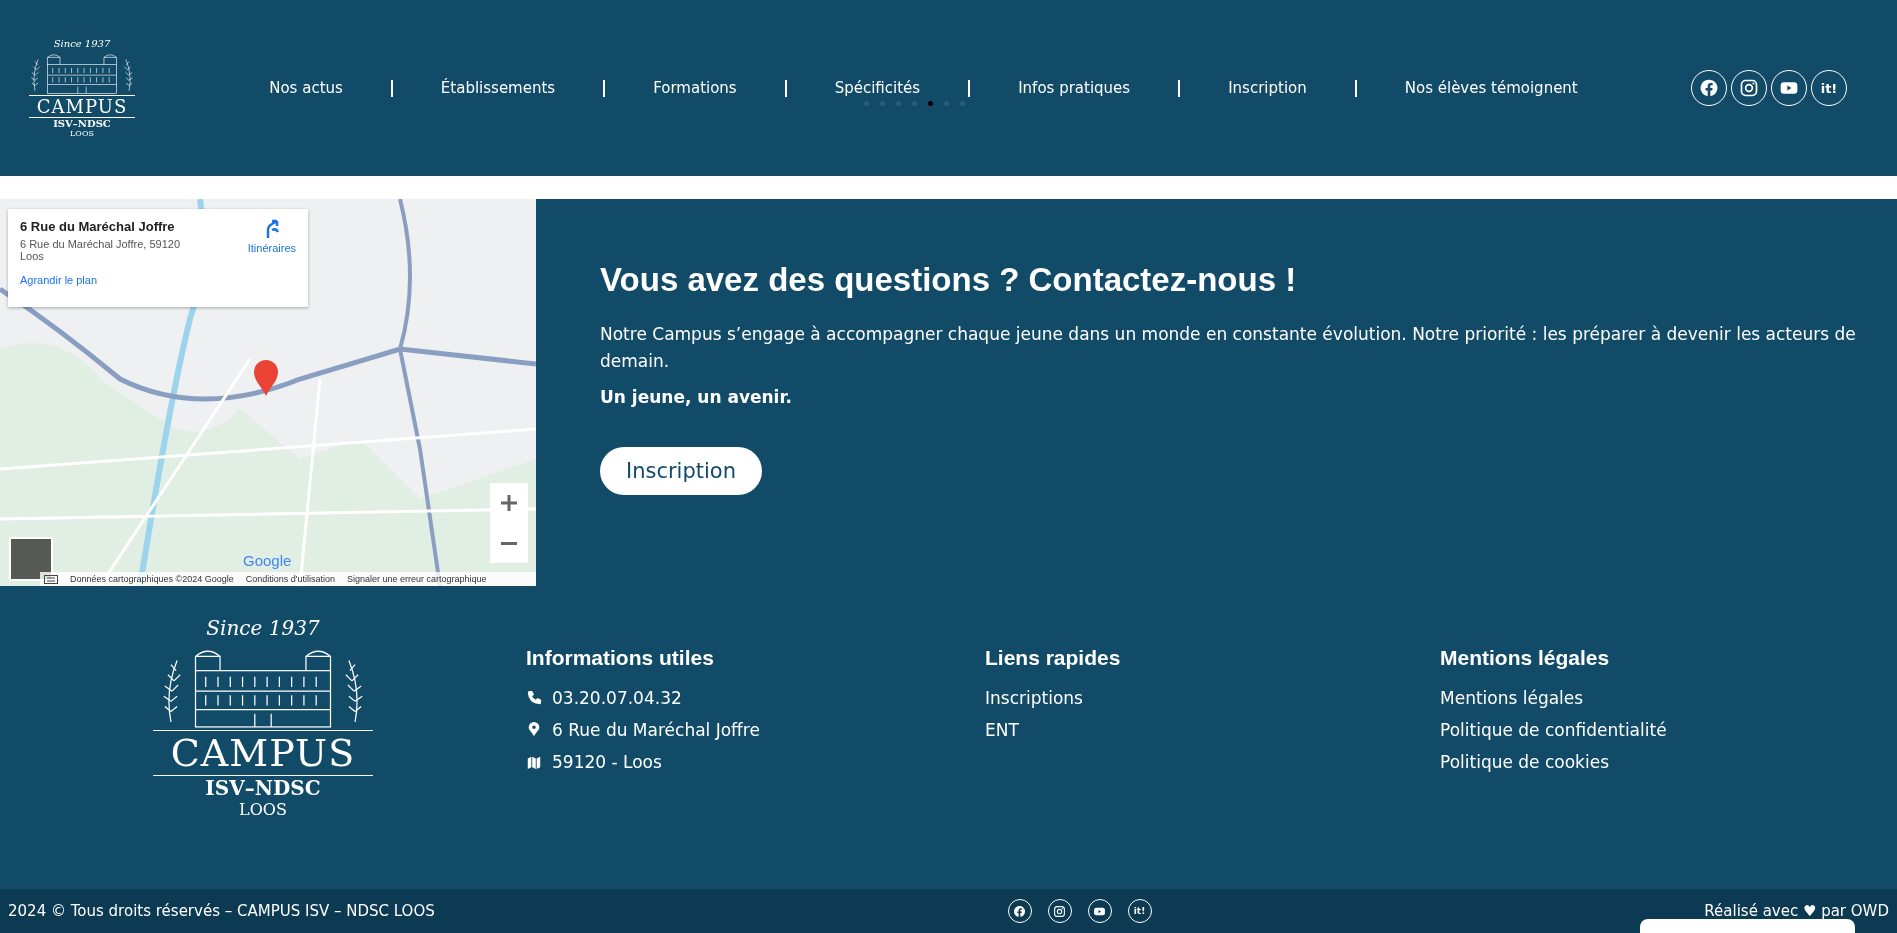 The width and height of the screenshot is (1897, 933). What do you see at coordinates (949, 280) in the screenshot?
I see `section-heading: Vous avez des questions ? Contactez-nous !` at bounding box center [949, 280].